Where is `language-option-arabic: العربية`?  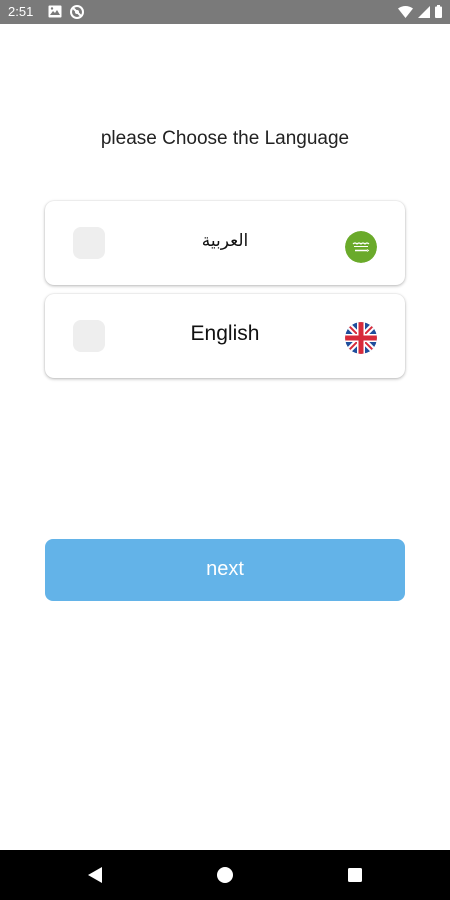 language-option-arabic: العربية is located at coordinates (225, 243).